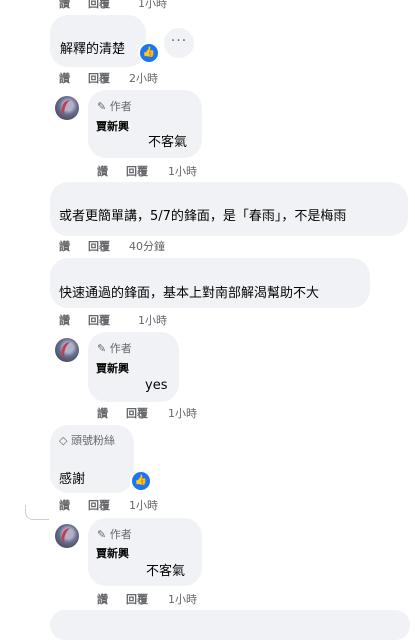 The width and height of the screenshot is (415, 640). What do you see at coordinates (72, 479) in the screenshot?
I see `comment-text: 感謝` at bounding box center [72, 479].